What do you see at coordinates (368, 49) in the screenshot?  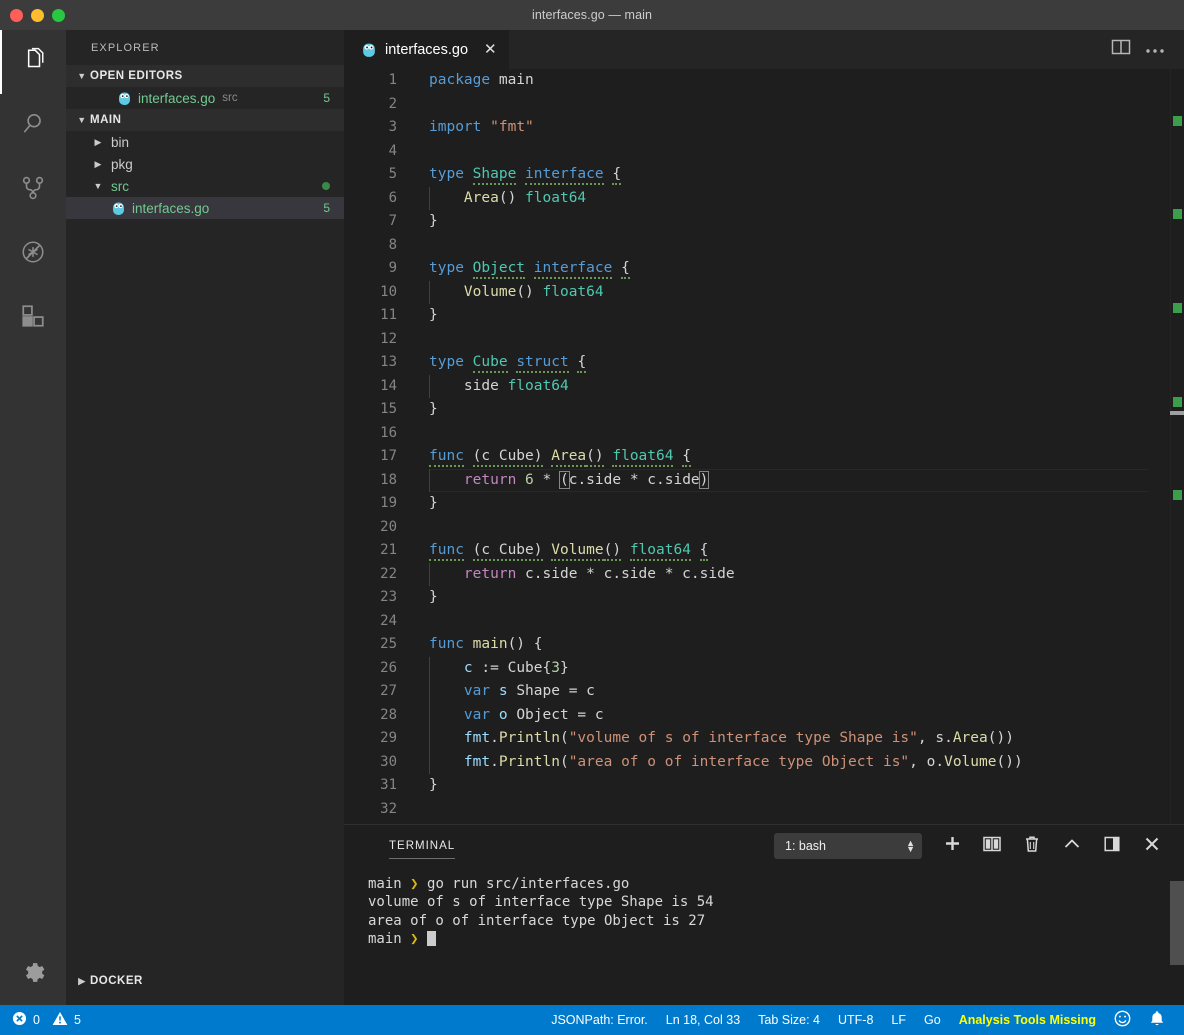 I see `go-gopher-icon` at bounding box center [368, 49].